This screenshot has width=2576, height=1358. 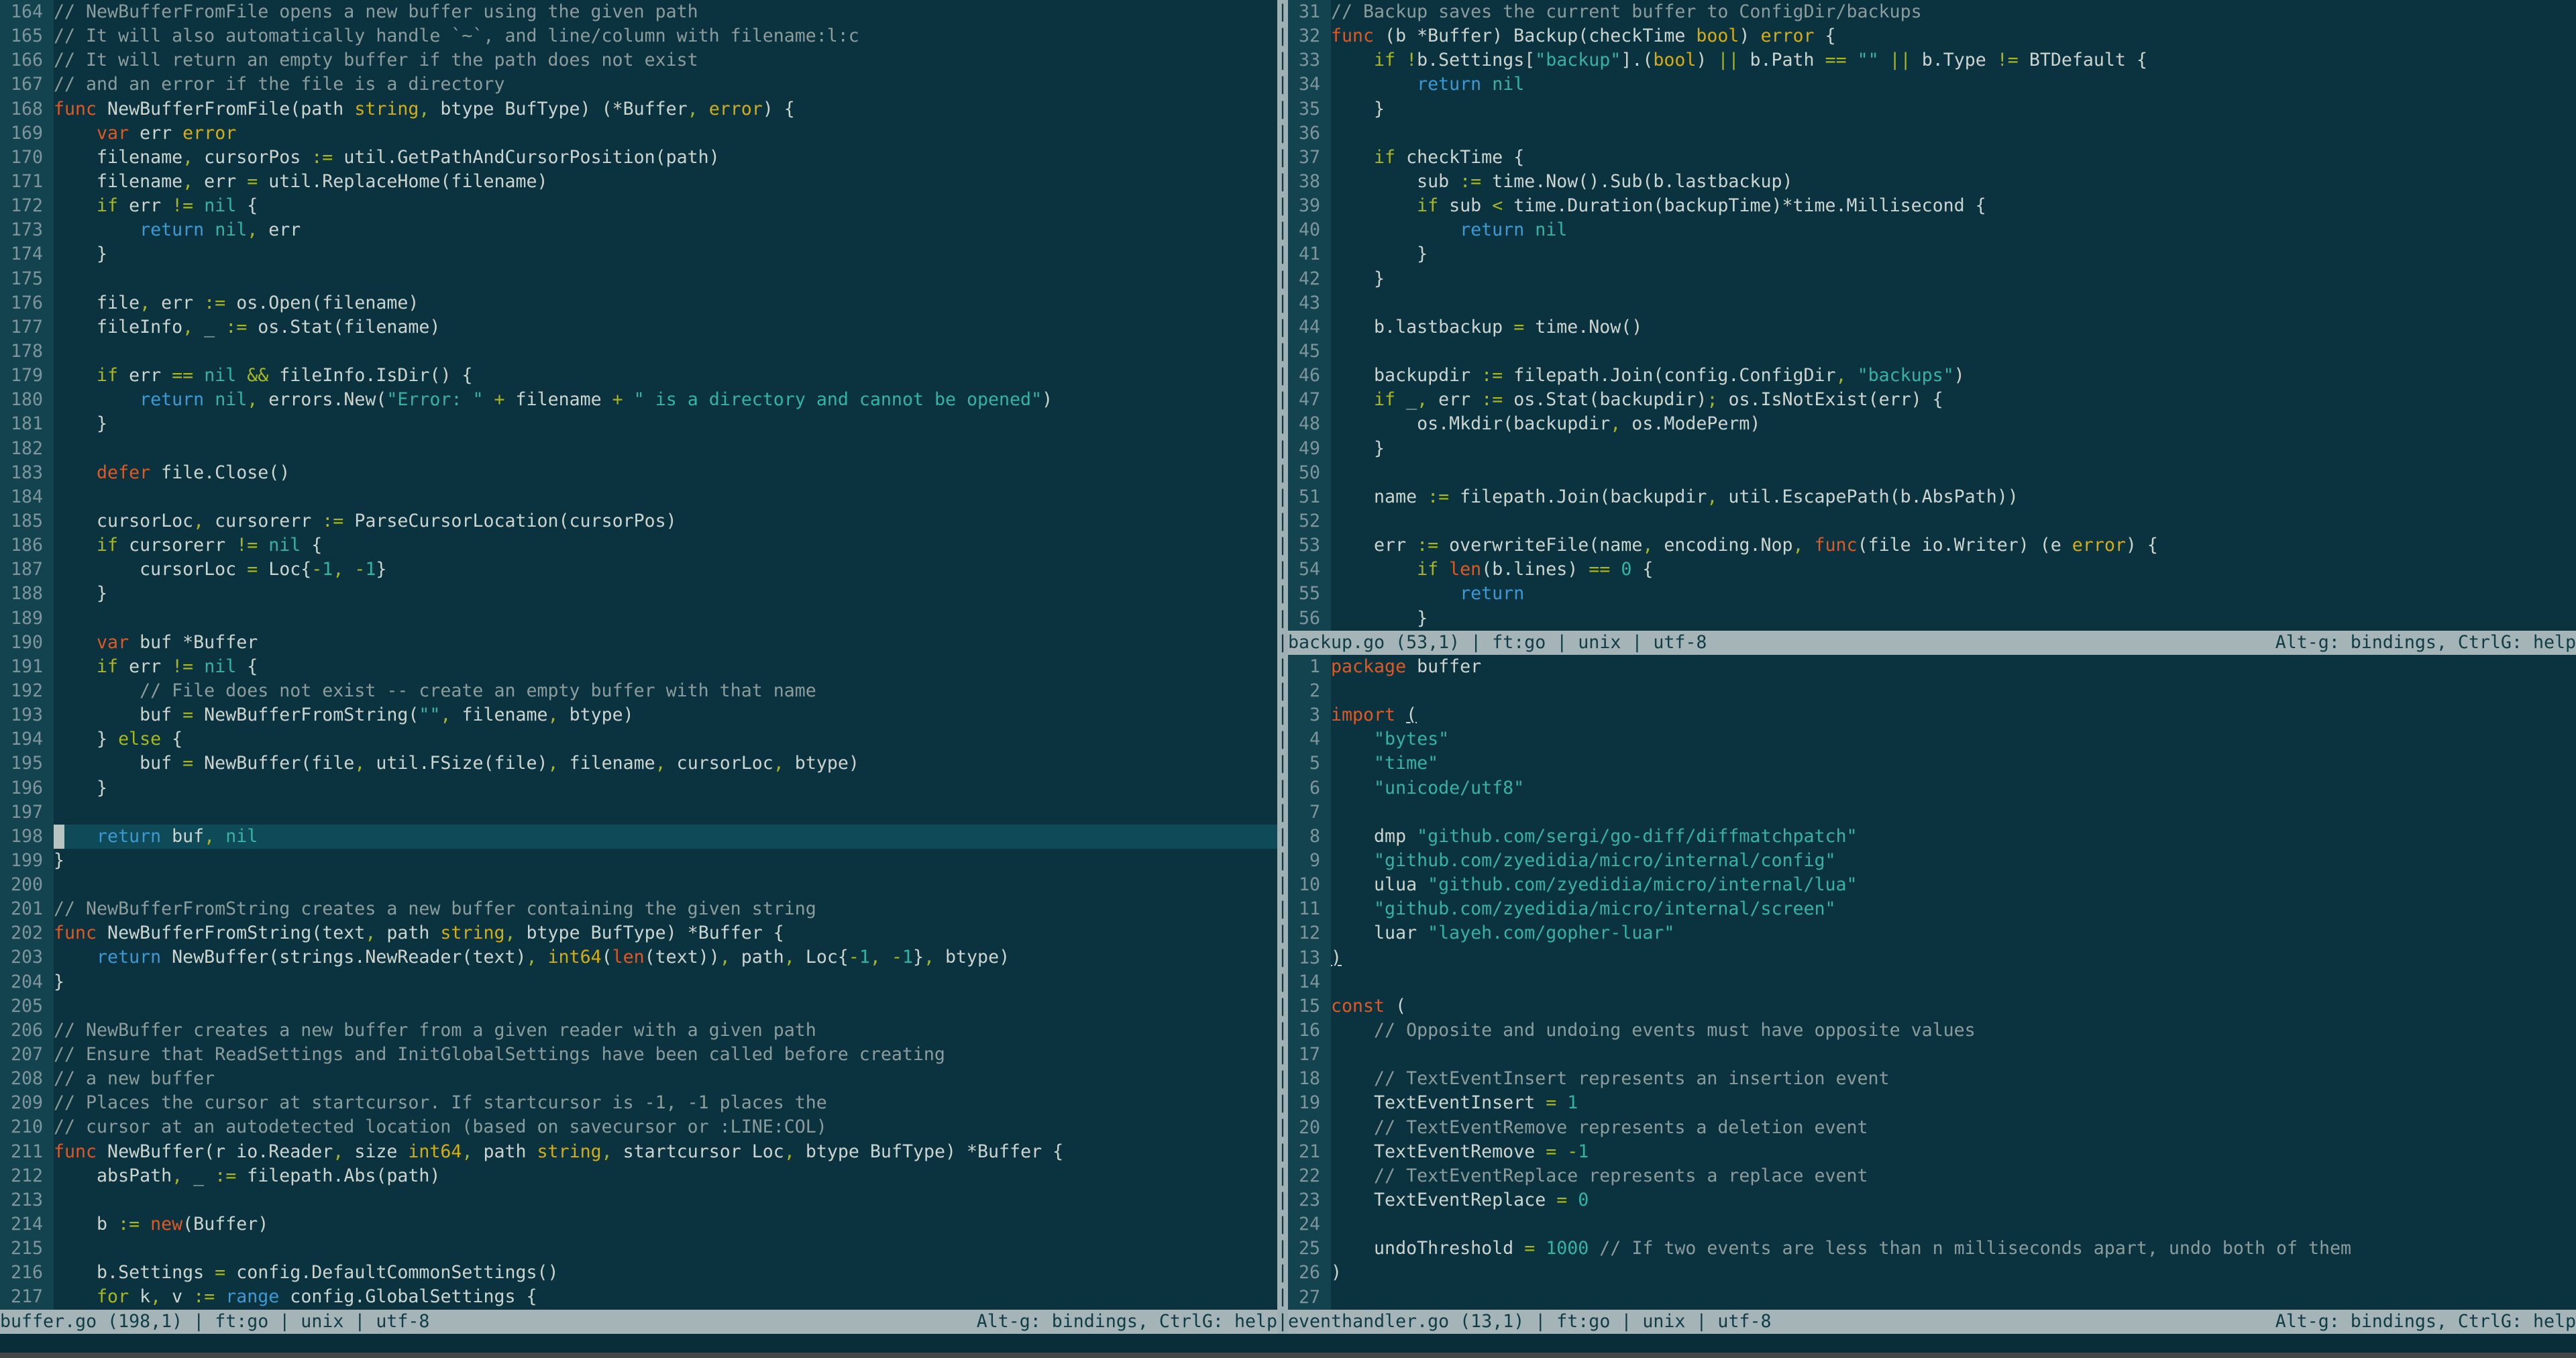 I want to click on code-line: 50, so click(x=1932, y=472).